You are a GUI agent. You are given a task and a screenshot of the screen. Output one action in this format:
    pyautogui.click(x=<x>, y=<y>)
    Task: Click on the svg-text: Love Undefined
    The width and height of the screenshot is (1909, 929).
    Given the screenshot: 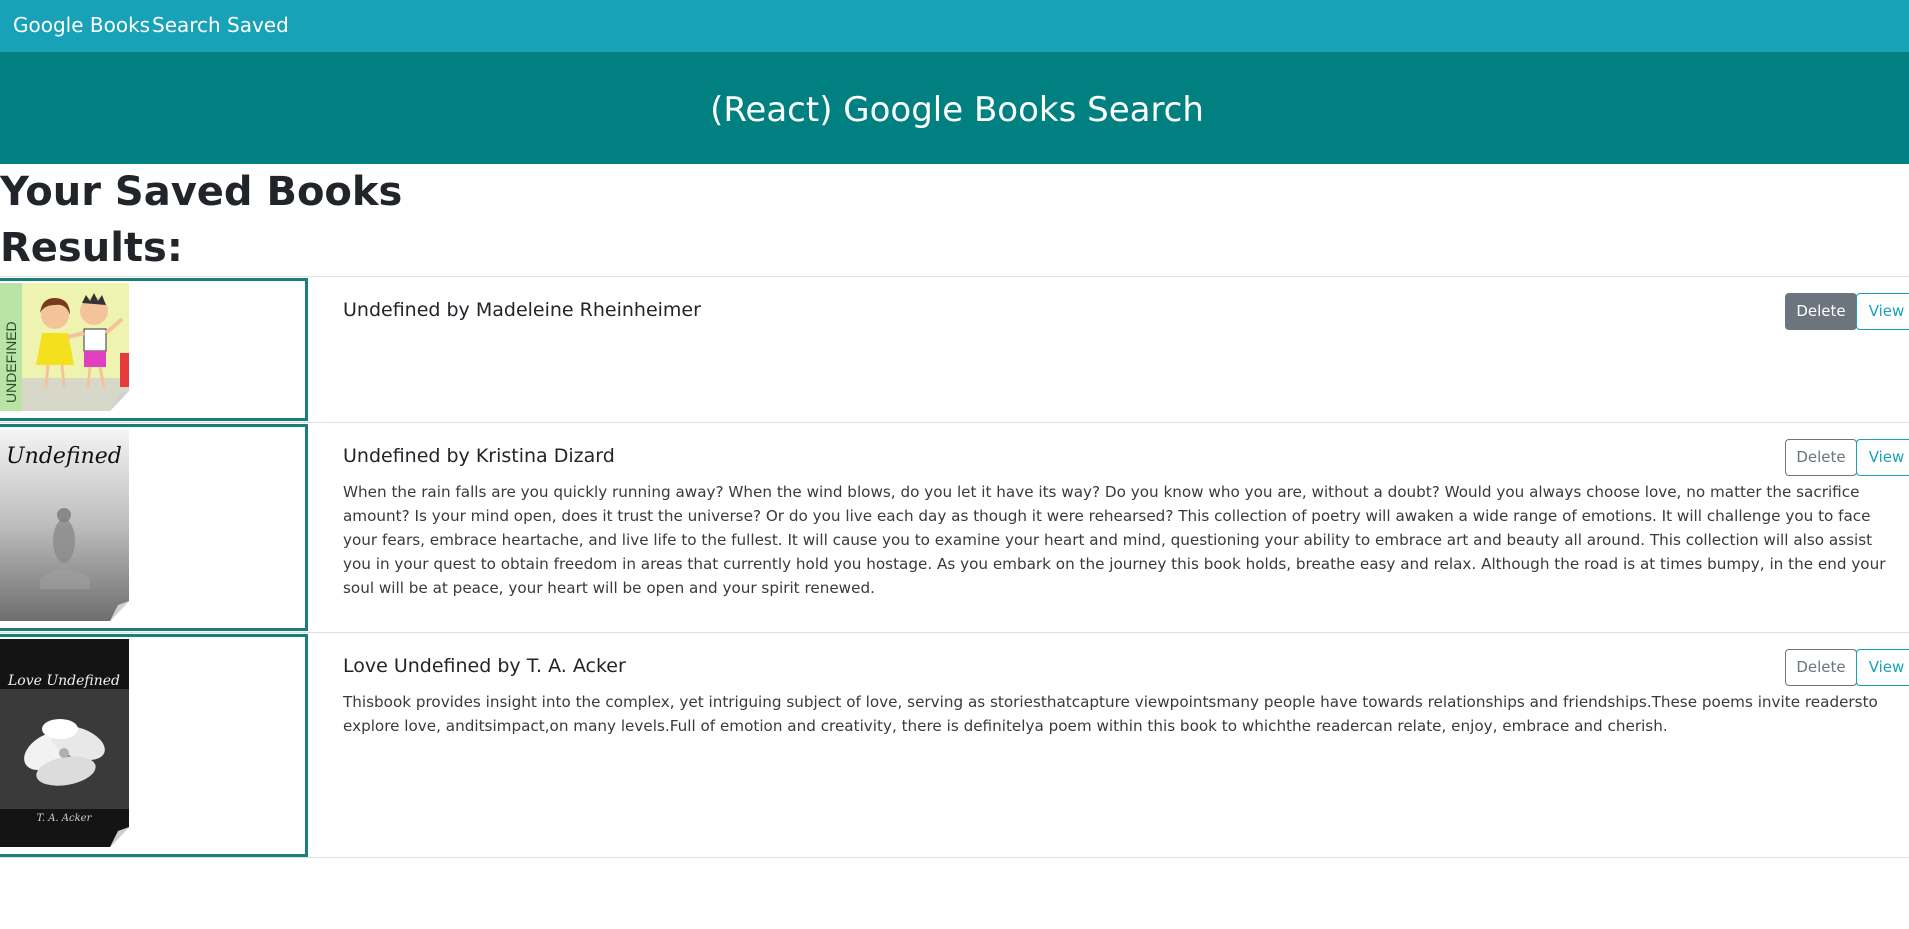 What is the action you would take?
    pyautogui.click(x=63, y=681)
    